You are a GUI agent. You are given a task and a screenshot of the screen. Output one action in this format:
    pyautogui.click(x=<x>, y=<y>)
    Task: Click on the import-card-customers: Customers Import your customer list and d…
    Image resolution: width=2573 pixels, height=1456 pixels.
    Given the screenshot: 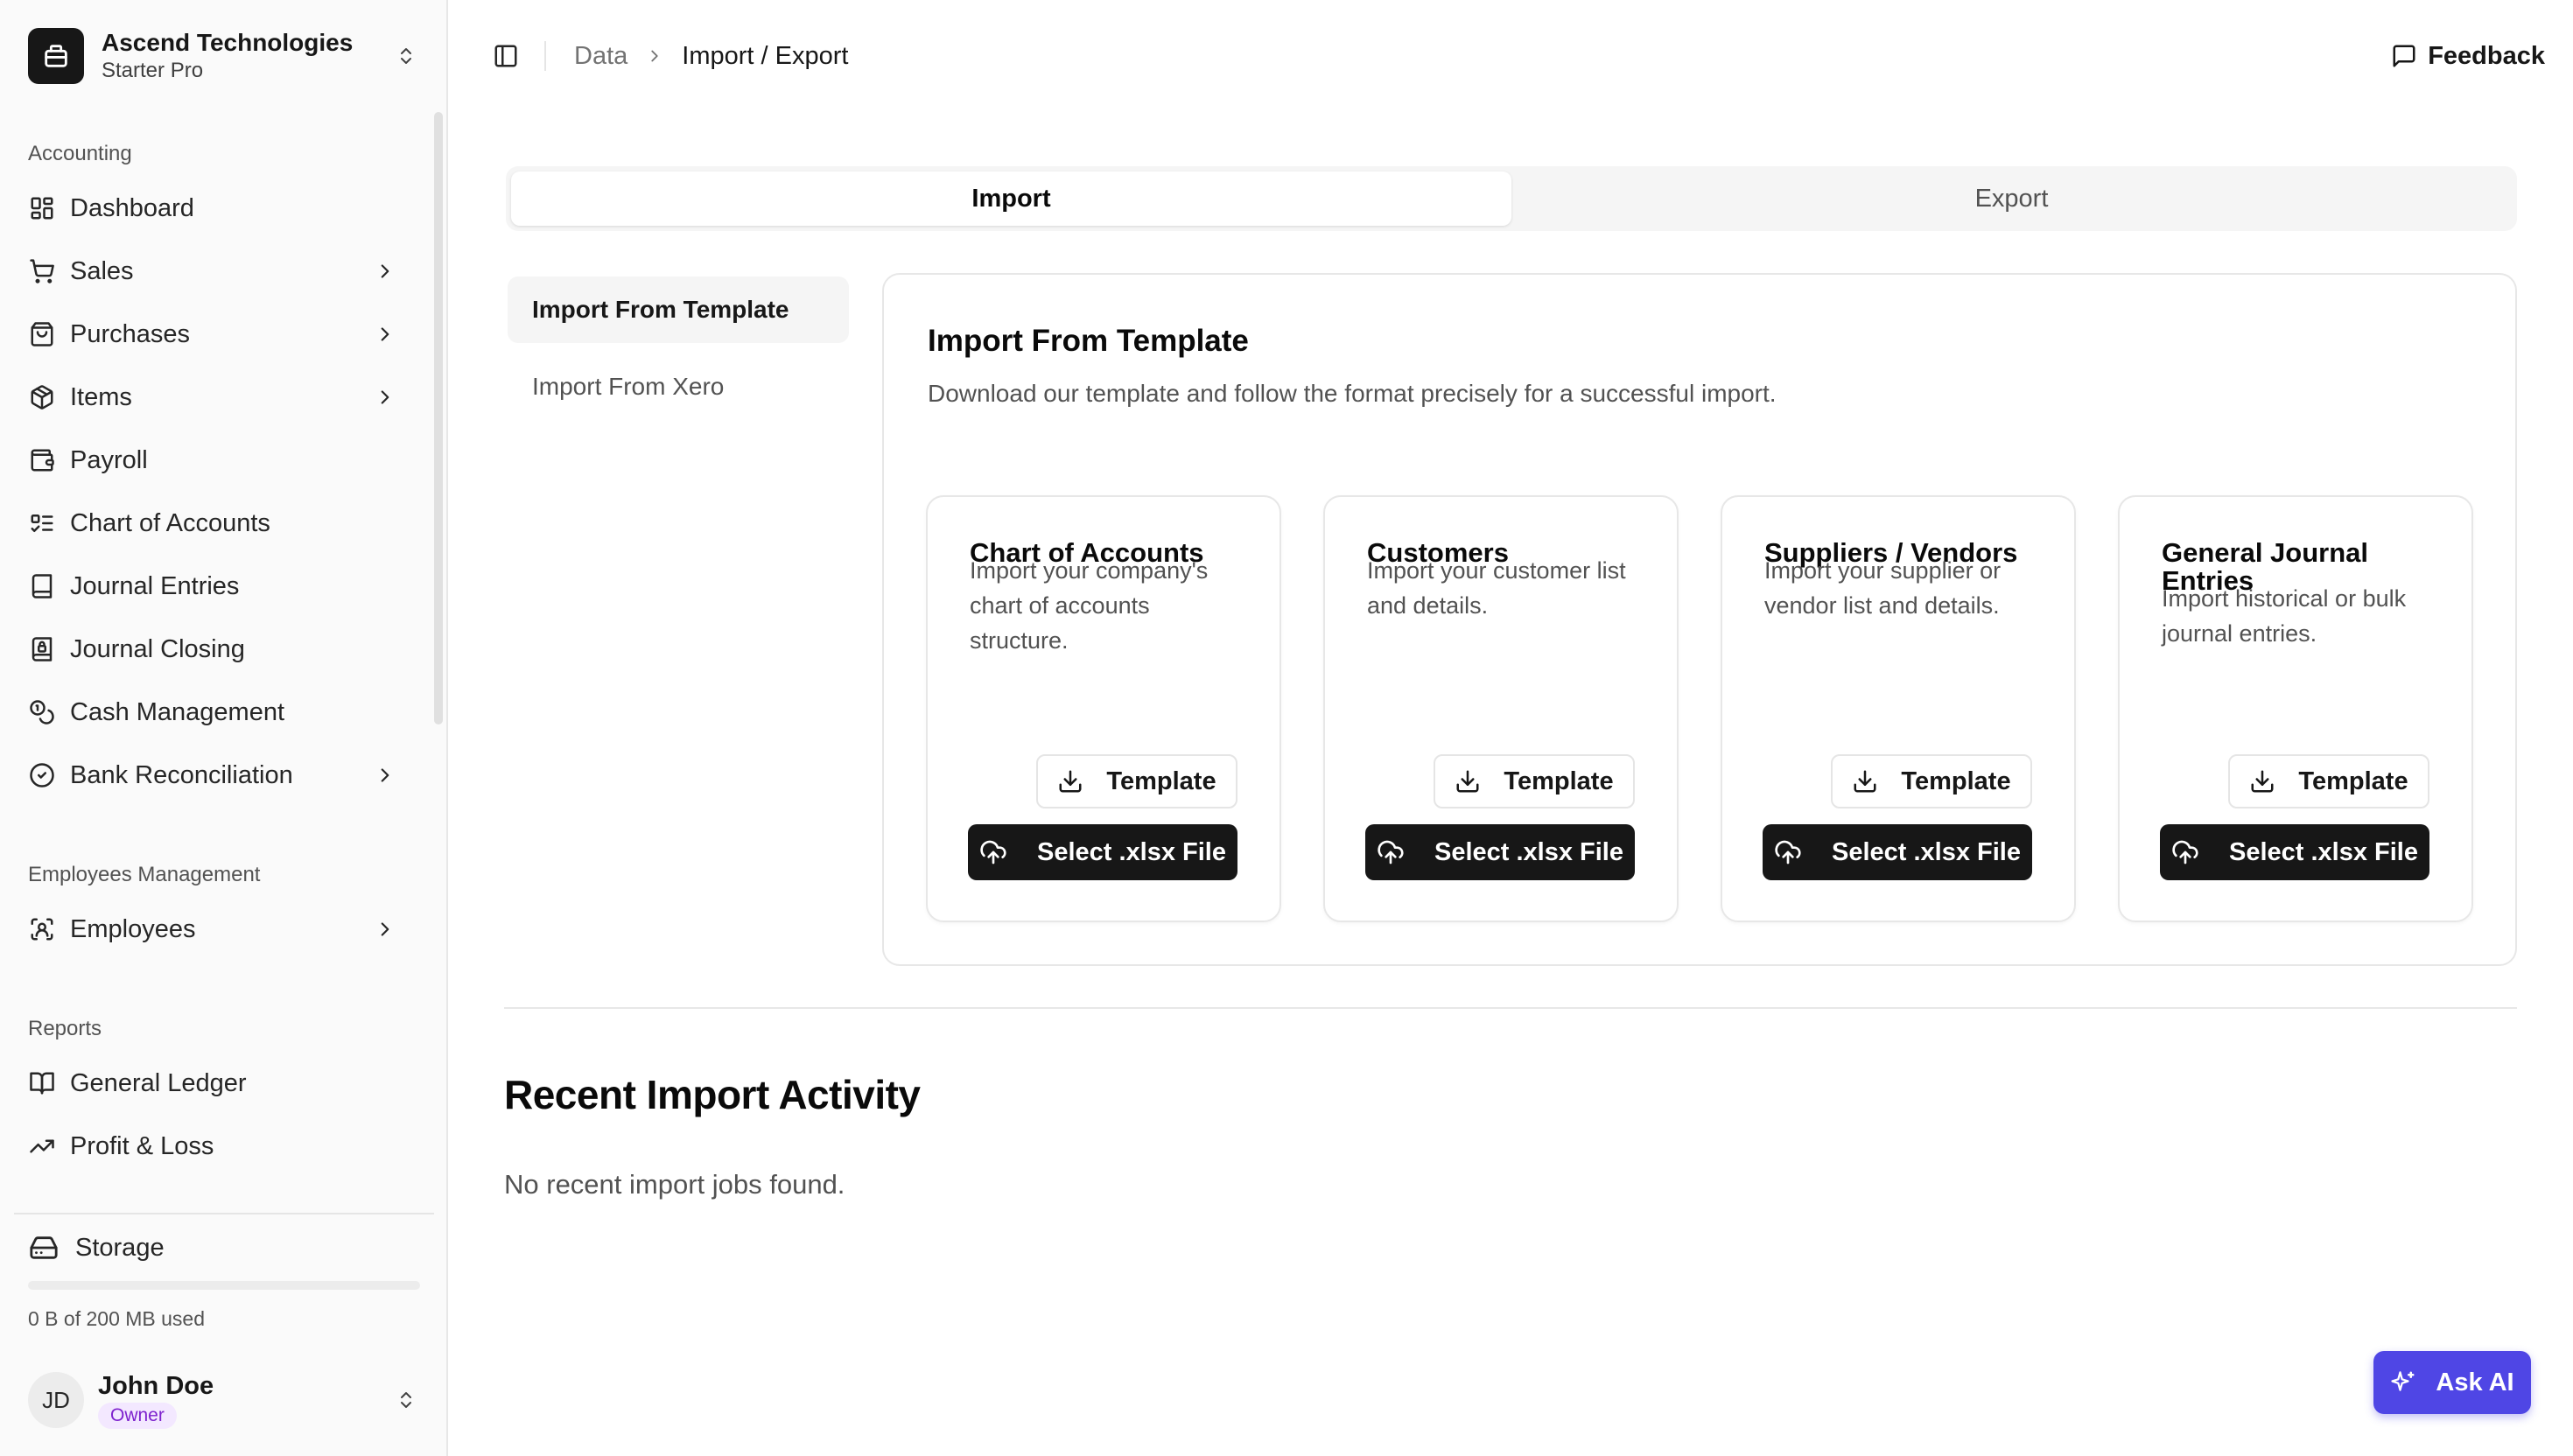 What is the action you would take?
    pyautogui.click(x=1501, y=708)
    